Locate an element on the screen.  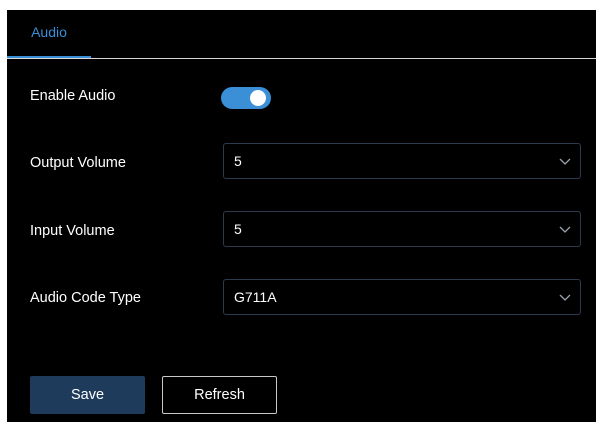
output-volume-label: Output Volume is located at coordinates (78, 163).